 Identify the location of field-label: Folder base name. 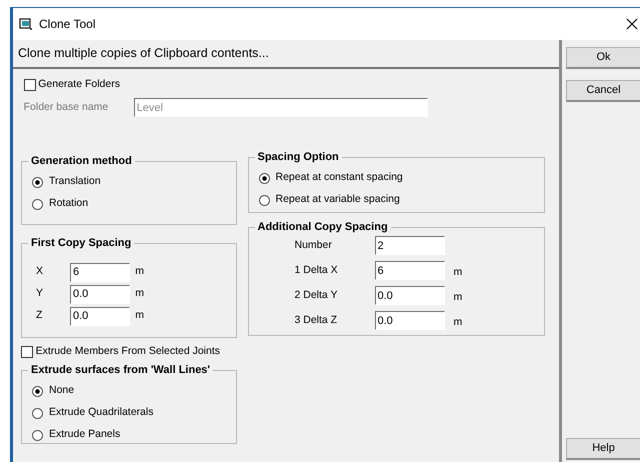
(67, 107).